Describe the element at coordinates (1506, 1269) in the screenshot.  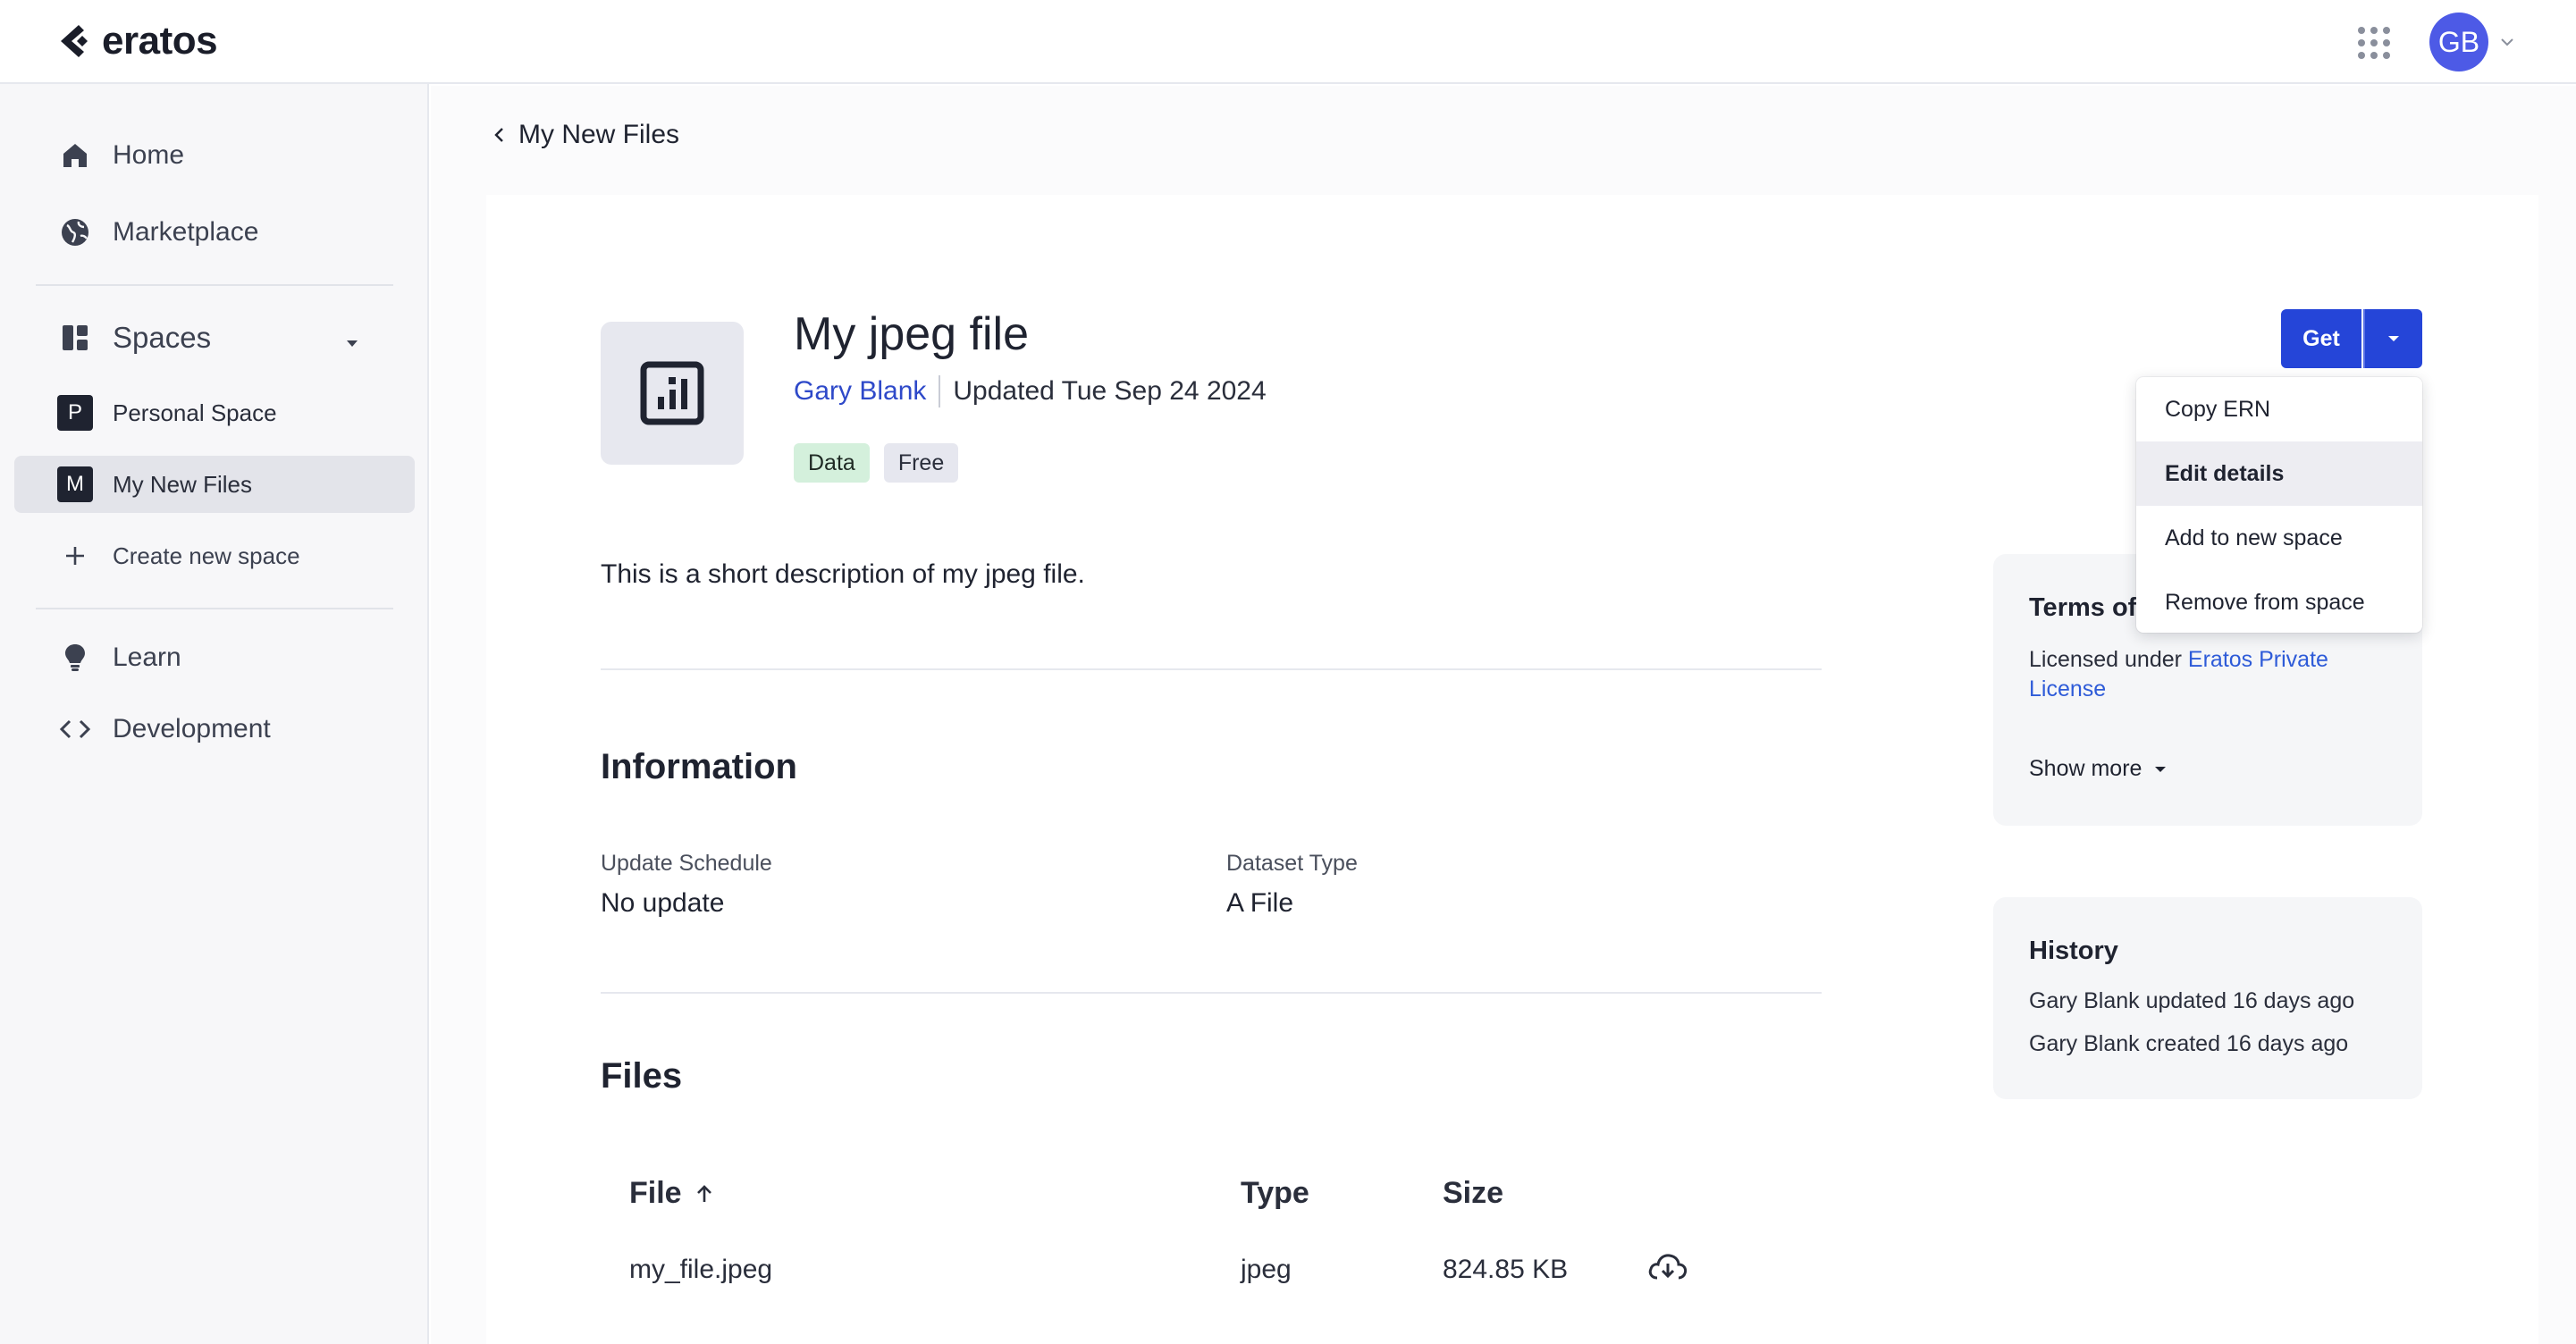
I see `file-size-cell: 824.85 KB` at that location.